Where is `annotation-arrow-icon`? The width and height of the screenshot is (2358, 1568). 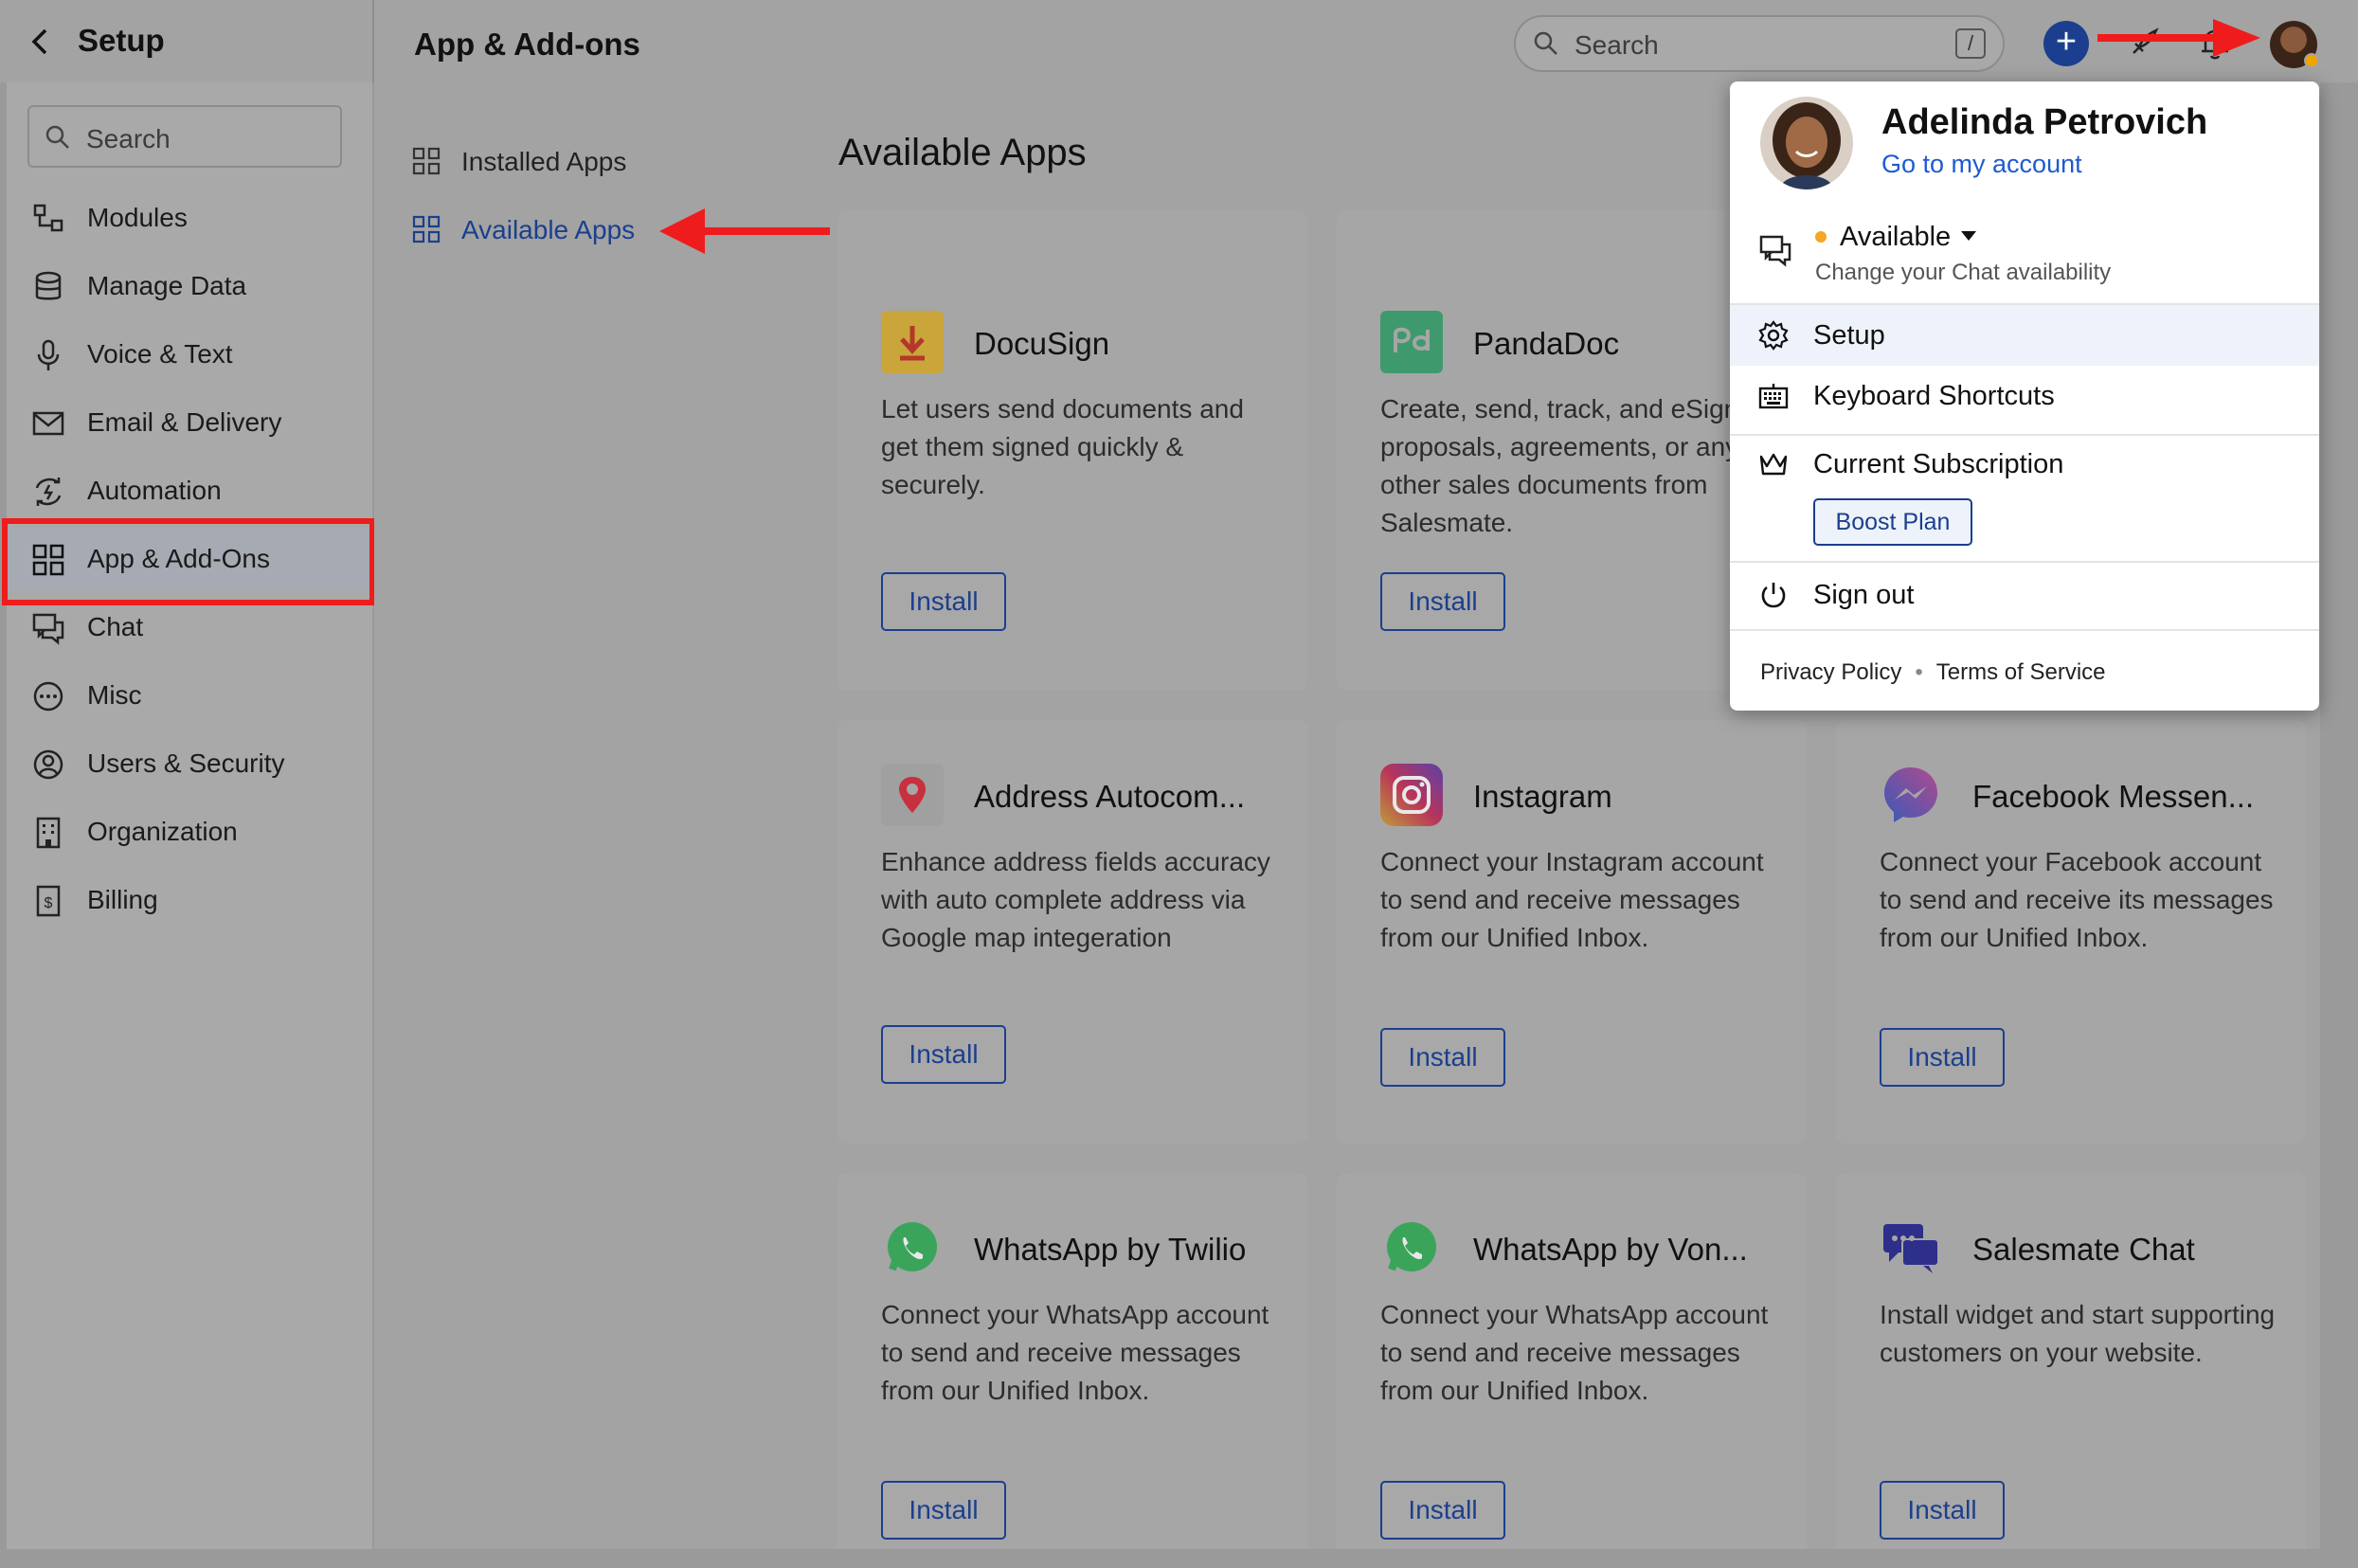 annotation-arrow-icon is located at coordinates (744, 231).